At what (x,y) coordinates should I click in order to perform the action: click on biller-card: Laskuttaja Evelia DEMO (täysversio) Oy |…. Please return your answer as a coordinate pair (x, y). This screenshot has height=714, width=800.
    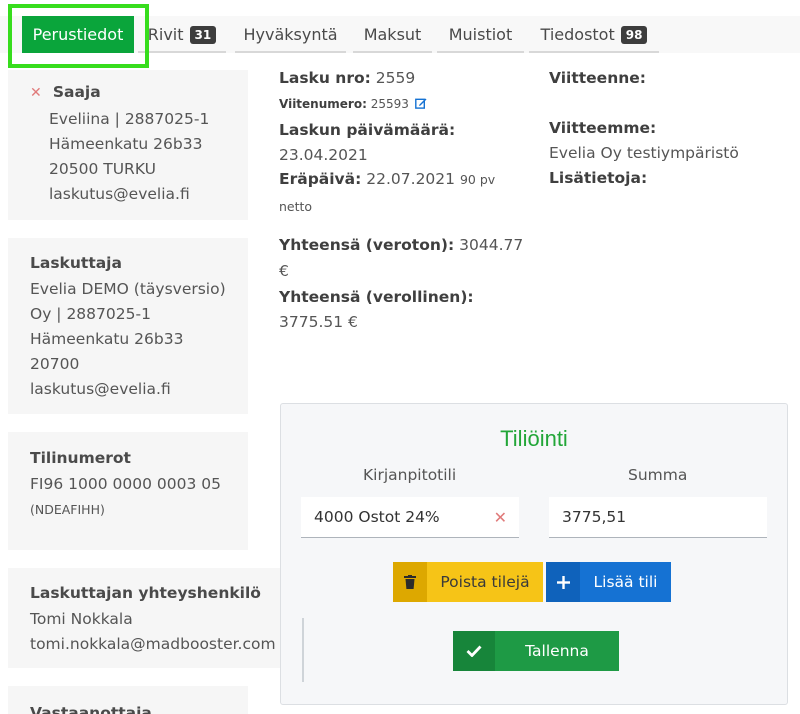
    Looking at the image, I should click on (128, 326).